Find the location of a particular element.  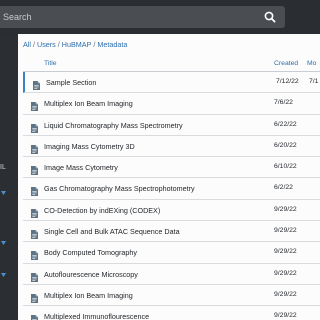

search-icon is located at coordinates (270, 17).